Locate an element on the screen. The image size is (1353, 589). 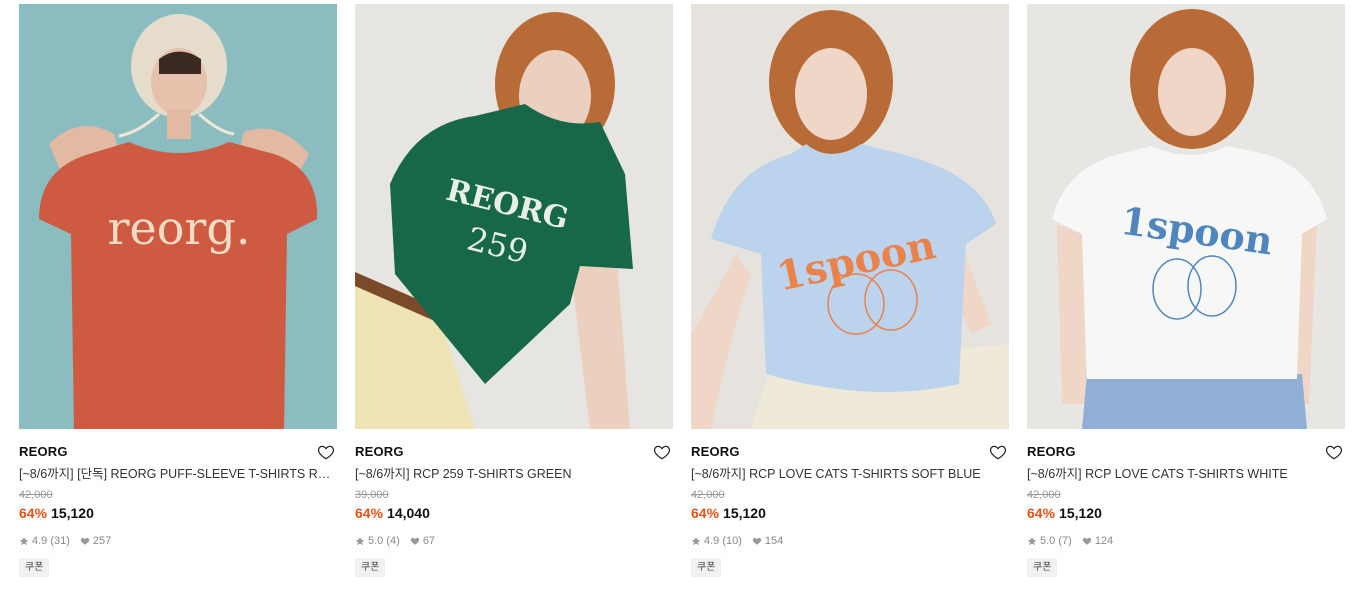
price-row: 64% 14,040 is located at coordinates (514, 513).